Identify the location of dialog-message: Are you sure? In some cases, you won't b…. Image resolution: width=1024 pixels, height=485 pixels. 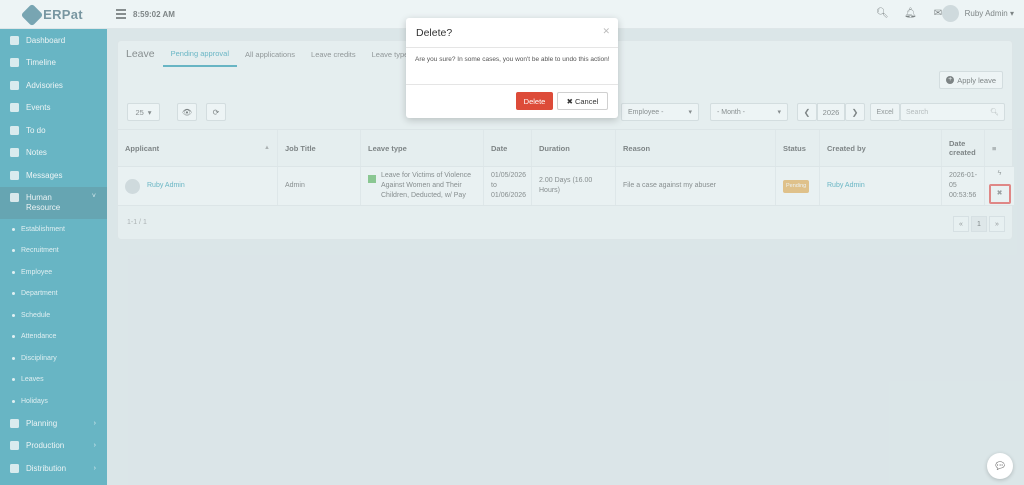
(512, 59).